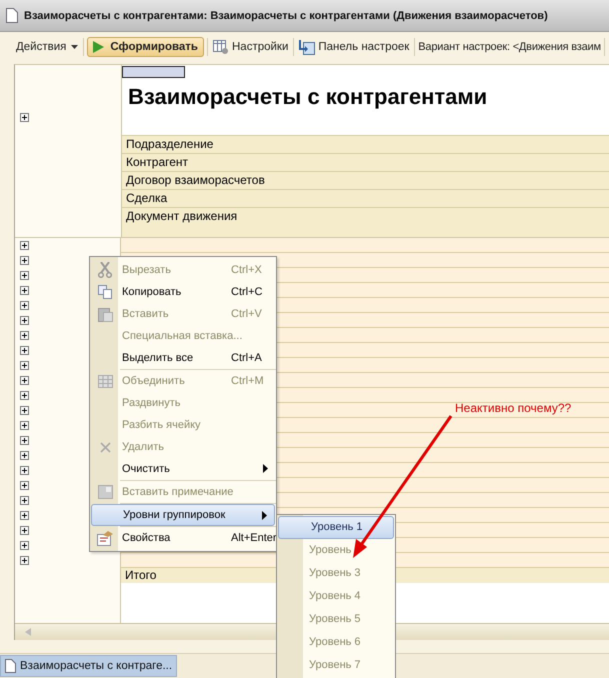 The width and height of the screenshot is (609, 678). Describe the element at coordinates (365, 162) in the screenshot. I see `grouping-header-row: Контрагент` at that location.